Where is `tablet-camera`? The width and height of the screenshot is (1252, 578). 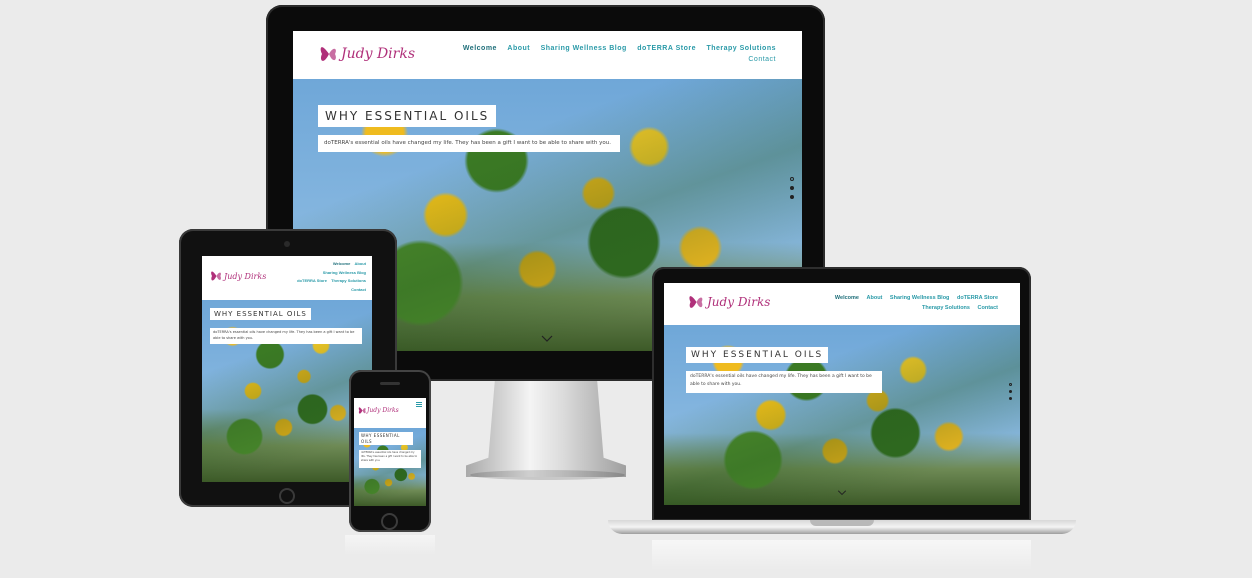 tablet-camera is located at coordinates (287, 244).